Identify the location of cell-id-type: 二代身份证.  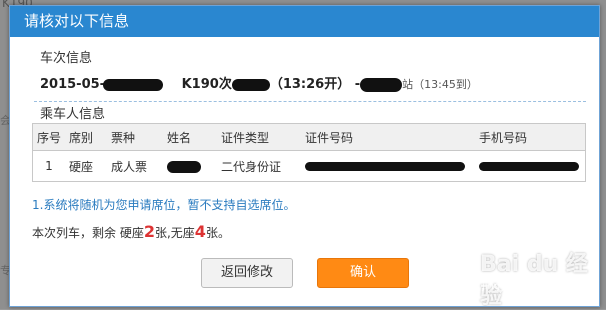
(259, 166).